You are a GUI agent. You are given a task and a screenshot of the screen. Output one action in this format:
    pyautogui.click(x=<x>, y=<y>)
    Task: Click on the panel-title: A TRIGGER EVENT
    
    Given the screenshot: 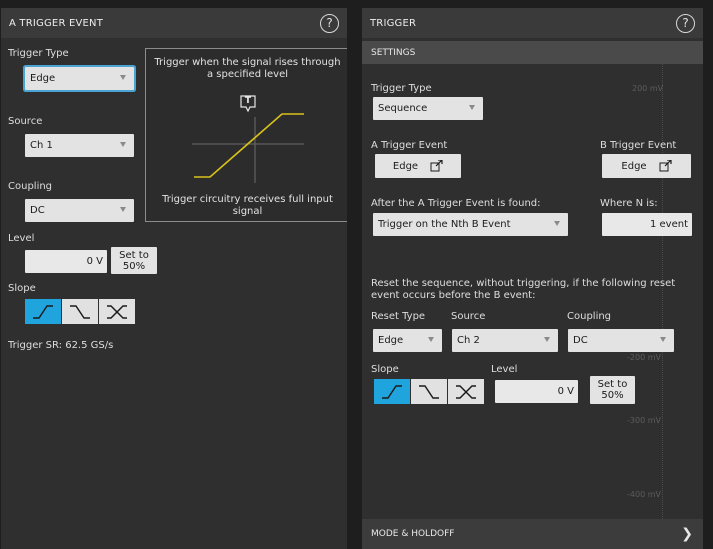 What is the action you would take?
    pyautogui.click(x=56, y=23)
    